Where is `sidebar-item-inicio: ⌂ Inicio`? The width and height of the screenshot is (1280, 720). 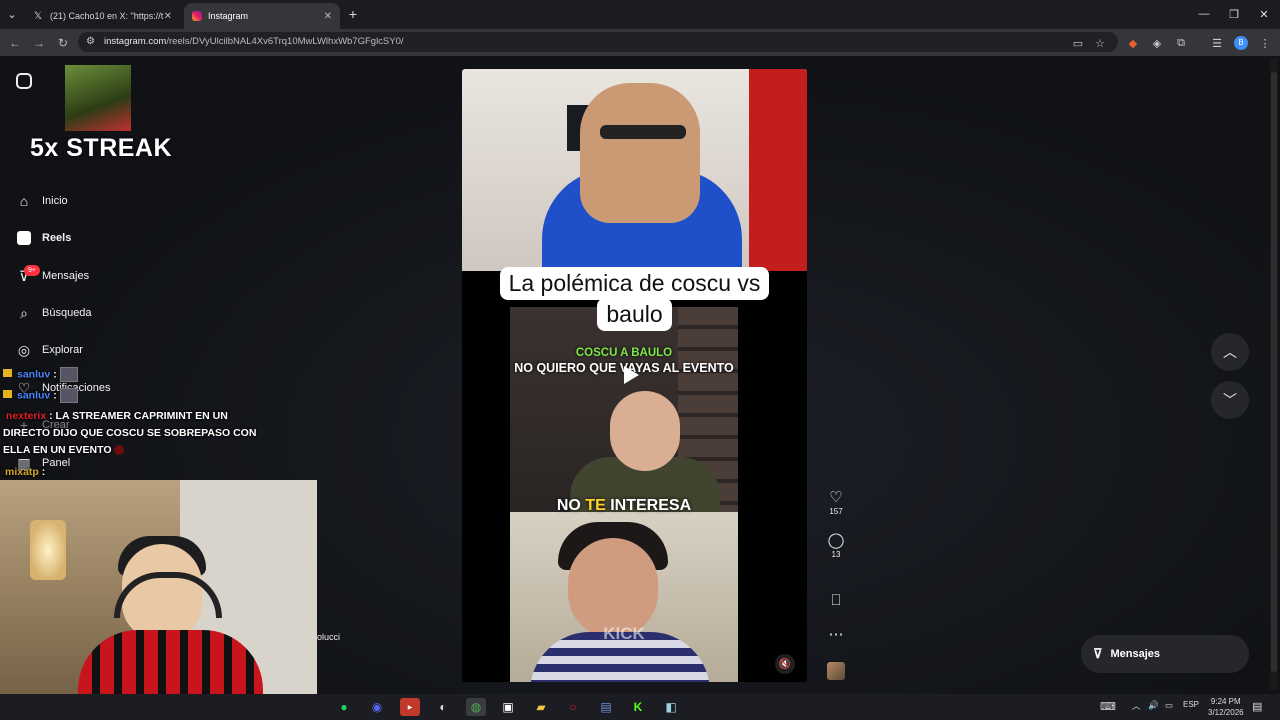 sidebar-item-inicio: ⌂ Inicio is located at coordinates (42, 201).